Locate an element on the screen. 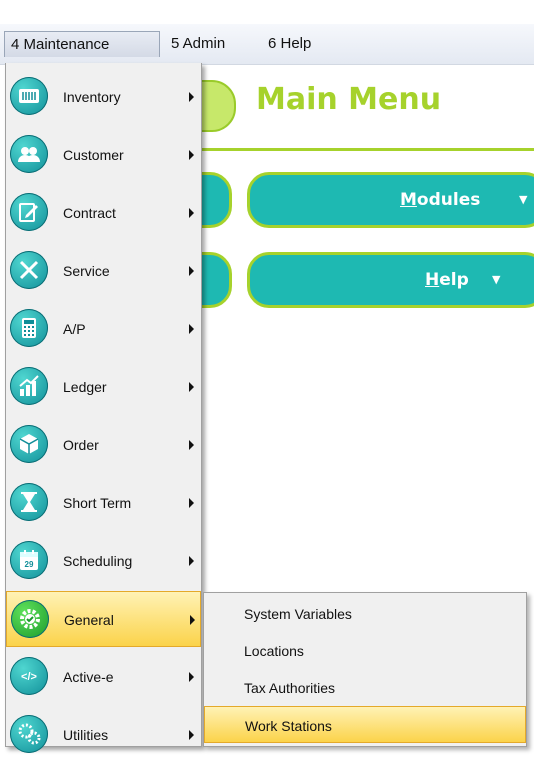 The width and height of the screenshot is (534, 763). menu-item-label: Inventory is located at coordinates (92, 97).